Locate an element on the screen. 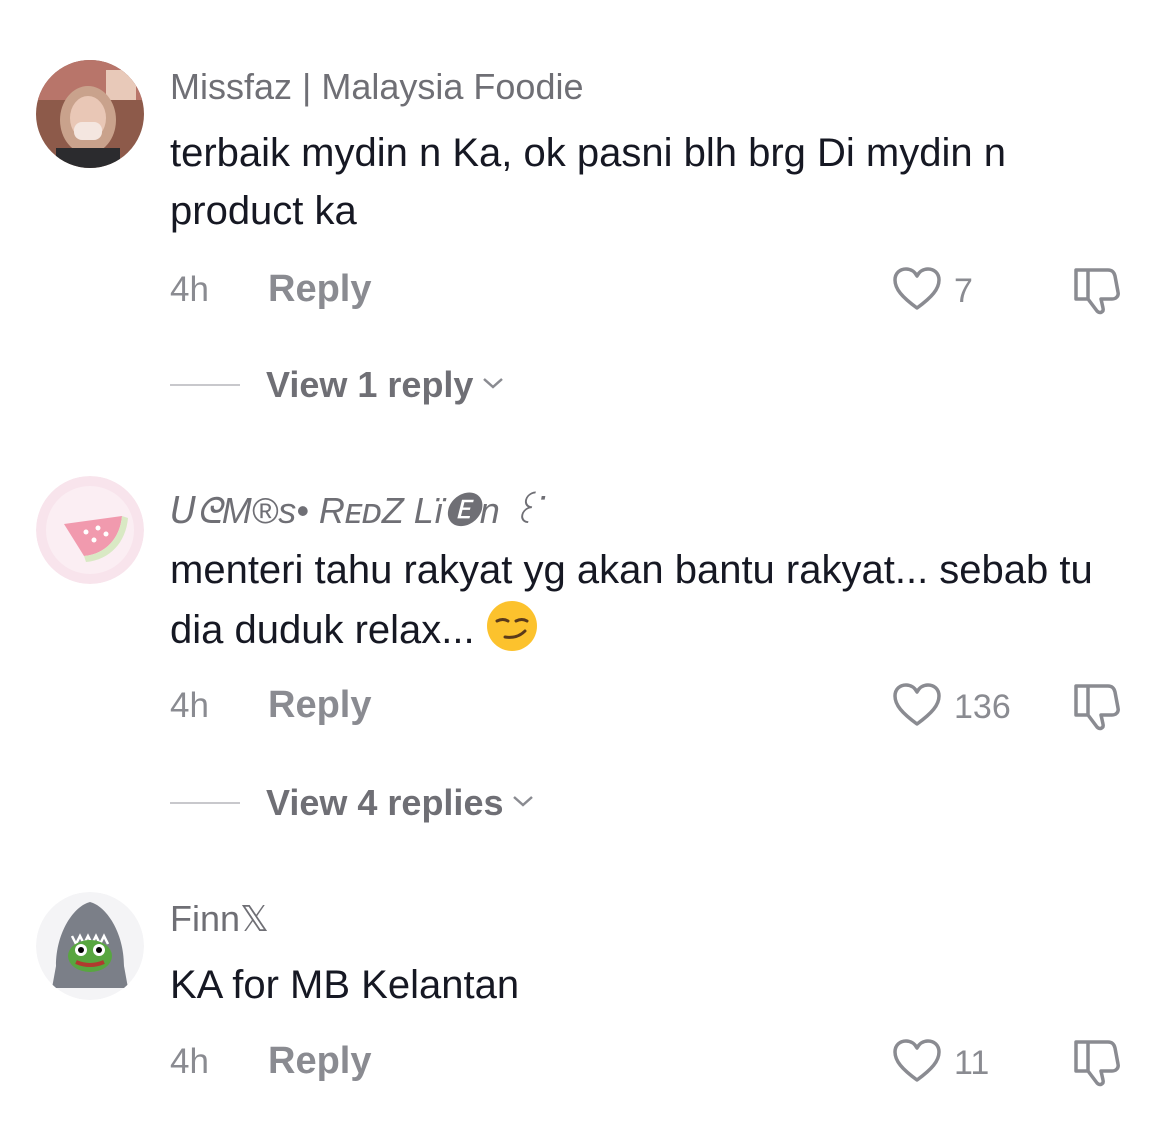 The image size is (1150, 1140). view-replies-label: View 1 reply is located at coordinates (370, 384).